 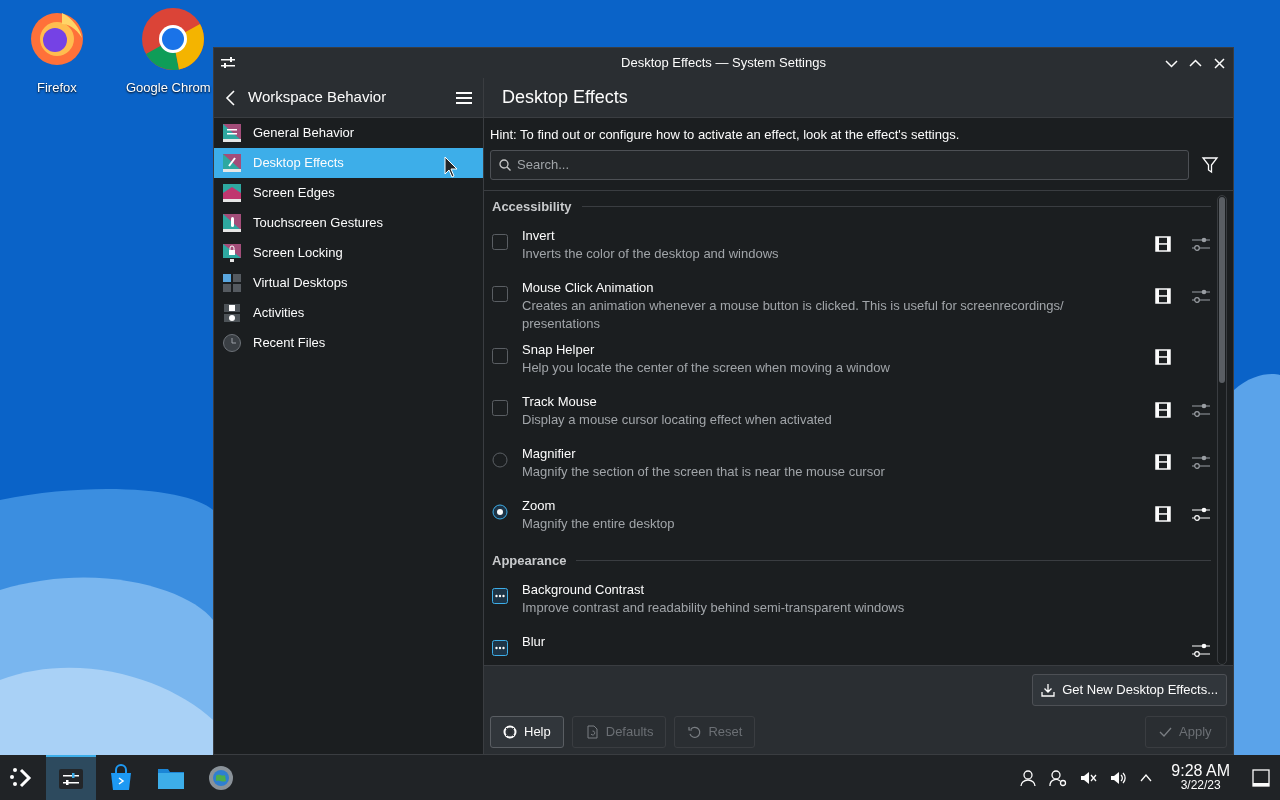 What do you see at coordinates (560, 401) in the screenshot?
I see `effect-name: Track Mouse` at bounding box center [560, 401].